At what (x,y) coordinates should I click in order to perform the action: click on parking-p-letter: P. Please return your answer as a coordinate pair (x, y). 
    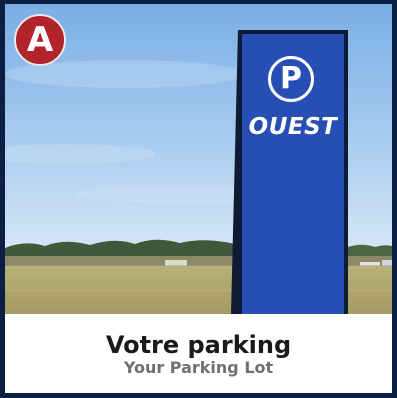
    Looking at the image, I should click on (291, 78).